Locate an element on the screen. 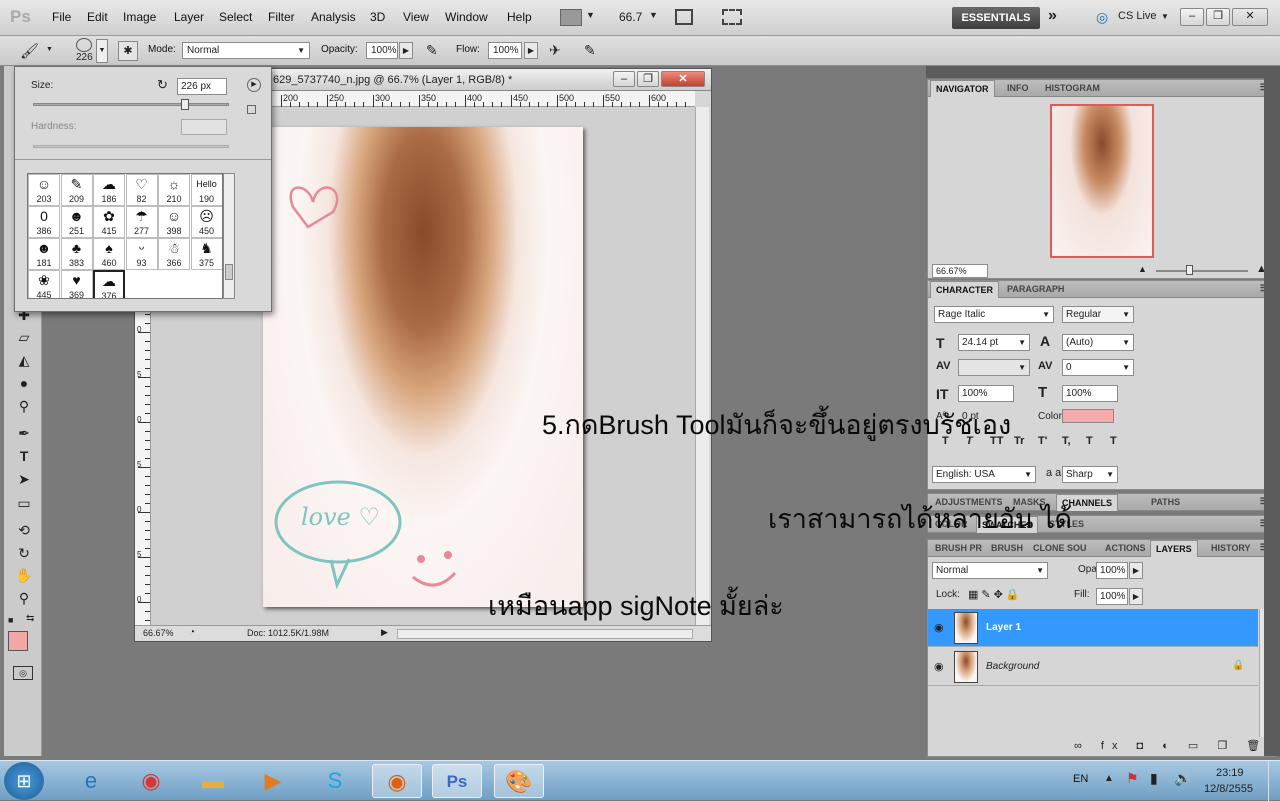 This screenshot has width=1280, height=801. pen-icon: ✒ is located at coordinates (24, 433).